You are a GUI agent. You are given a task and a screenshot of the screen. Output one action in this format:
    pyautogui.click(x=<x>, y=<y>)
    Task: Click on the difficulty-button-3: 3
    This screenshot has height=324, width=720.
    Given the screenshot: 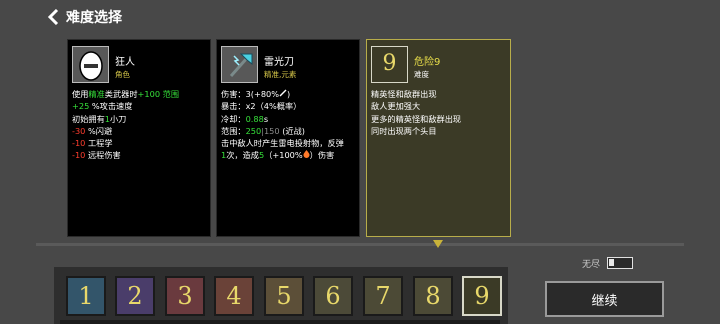 What is the action you would take?
    pyautogui.click(x=185, y=296)
    